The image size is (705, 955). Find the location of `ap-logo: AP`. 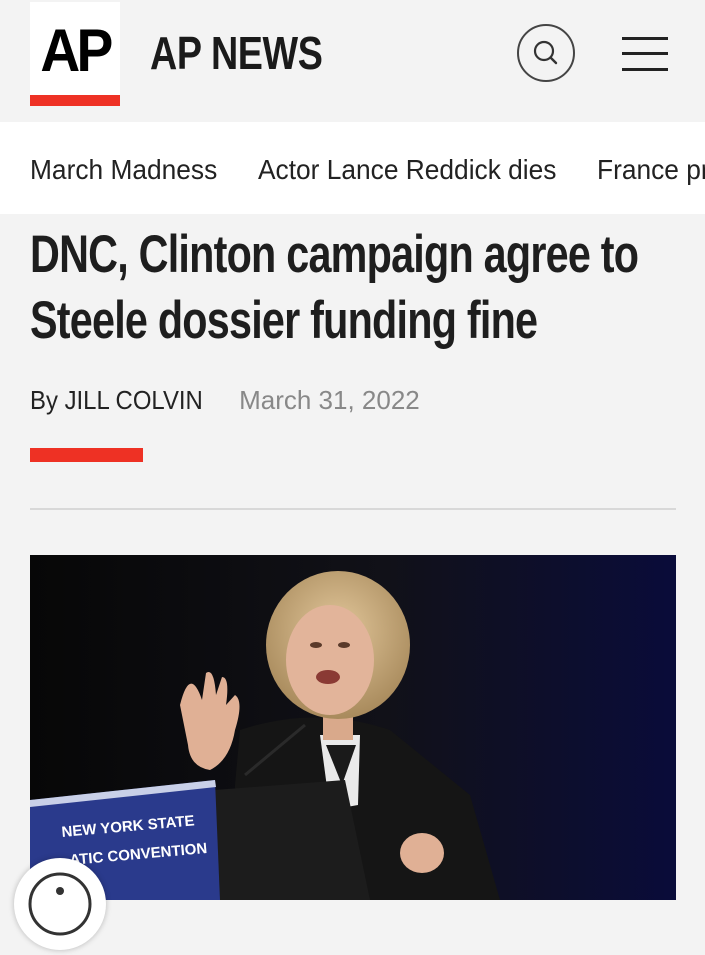

ap-logo: AP is located at coordinates (75, 54).